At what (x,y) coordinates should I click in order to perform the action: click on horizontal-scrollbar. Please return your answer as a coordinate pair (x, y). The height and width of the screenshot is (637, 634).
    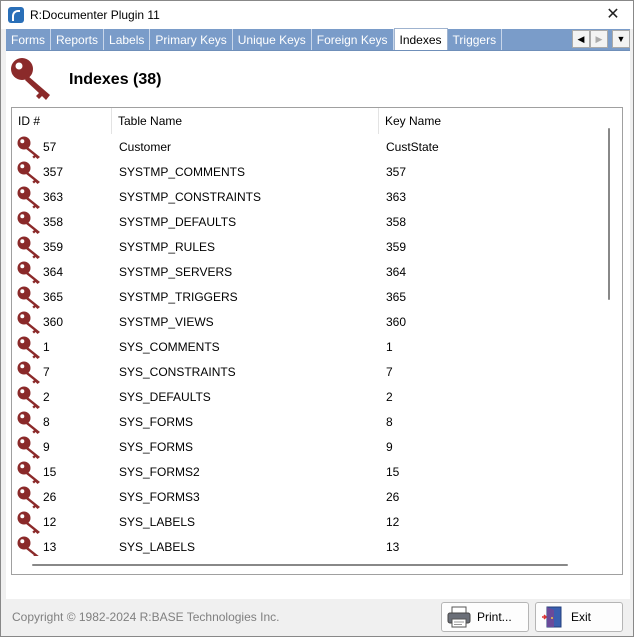
    Looking at the image, I should click on (317, 565).